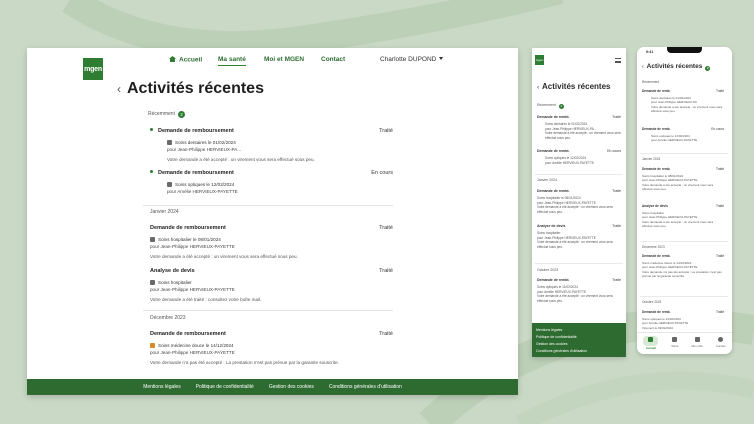 The image size is (754, 424). I want to click on status-bar-time: 9:41, so click(650, 52).